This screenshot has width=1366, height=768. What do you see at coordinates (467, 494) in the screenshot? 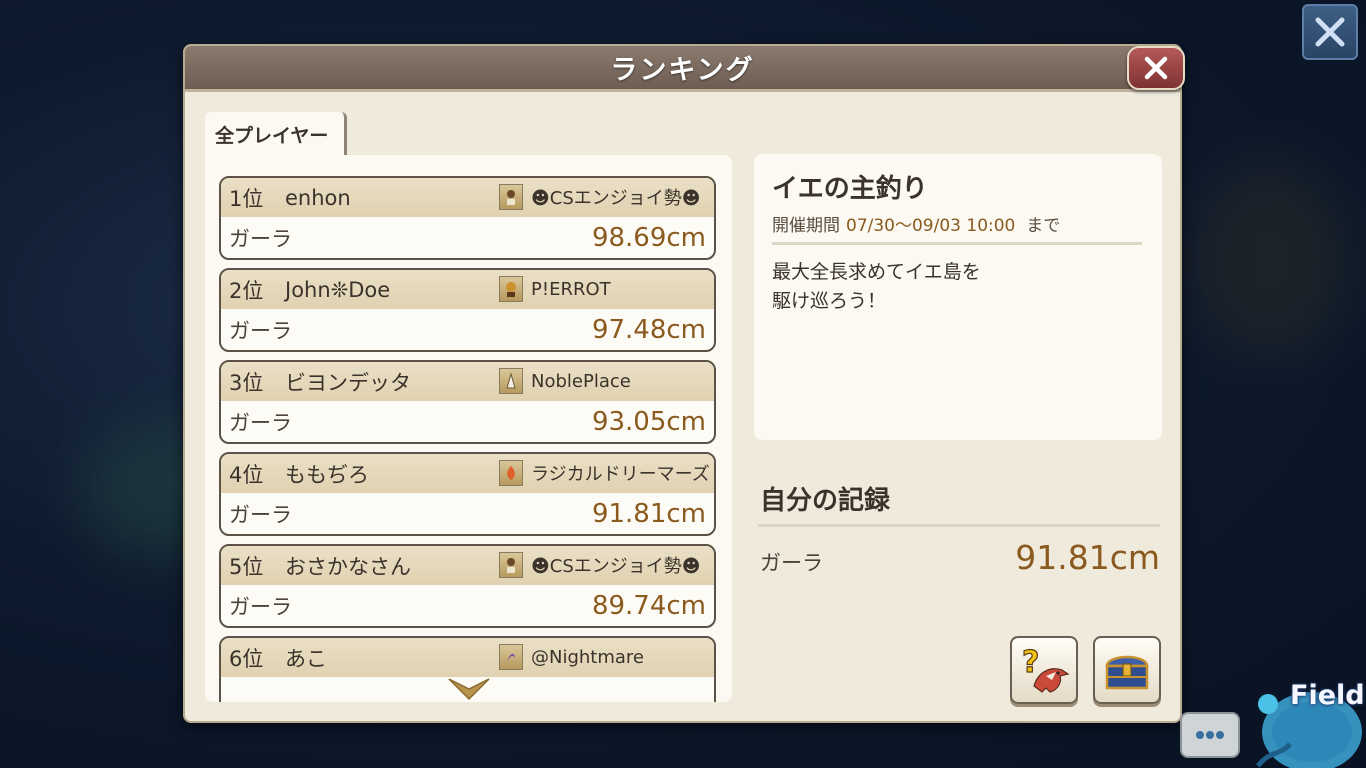
I see `ranking-row: 4位 ももぢろ ラジカルドリーマーズ ガーラ 91.81cm` at bounding box center [467, 494].